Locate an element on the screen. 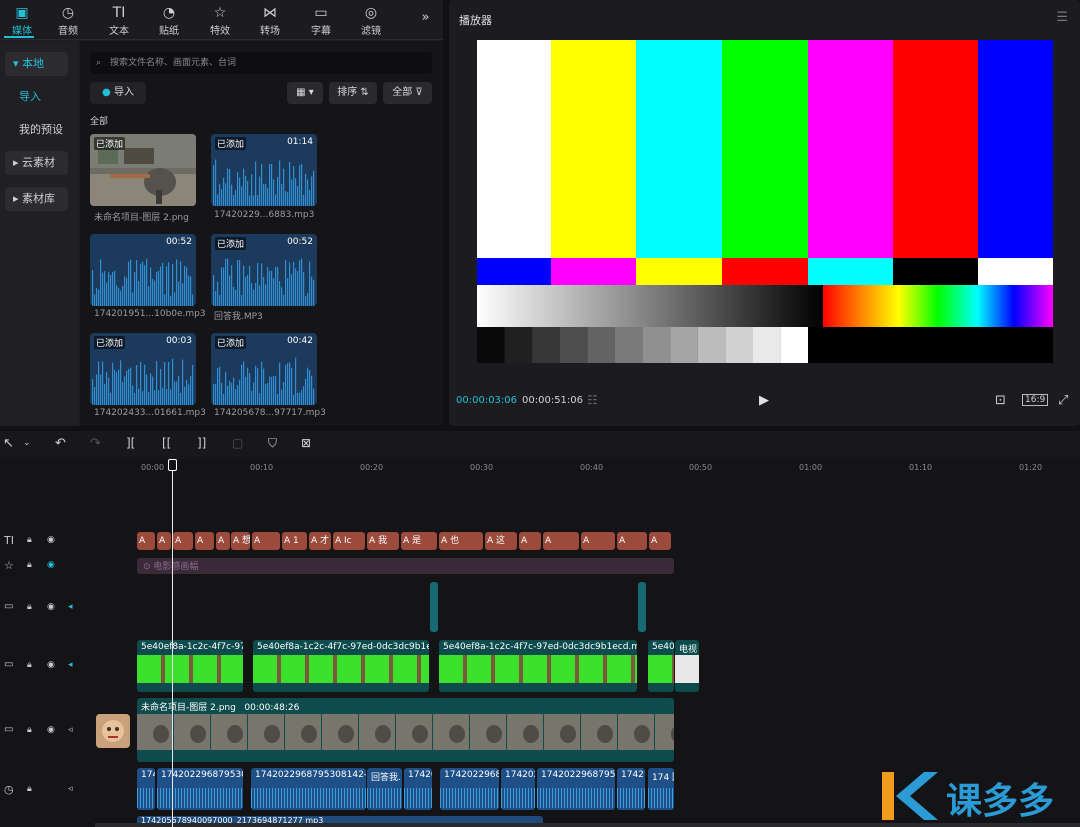 This screenshot has width=1080, height=827. tab-audio: ◷ 音频 is located at coordinates (68, 21).